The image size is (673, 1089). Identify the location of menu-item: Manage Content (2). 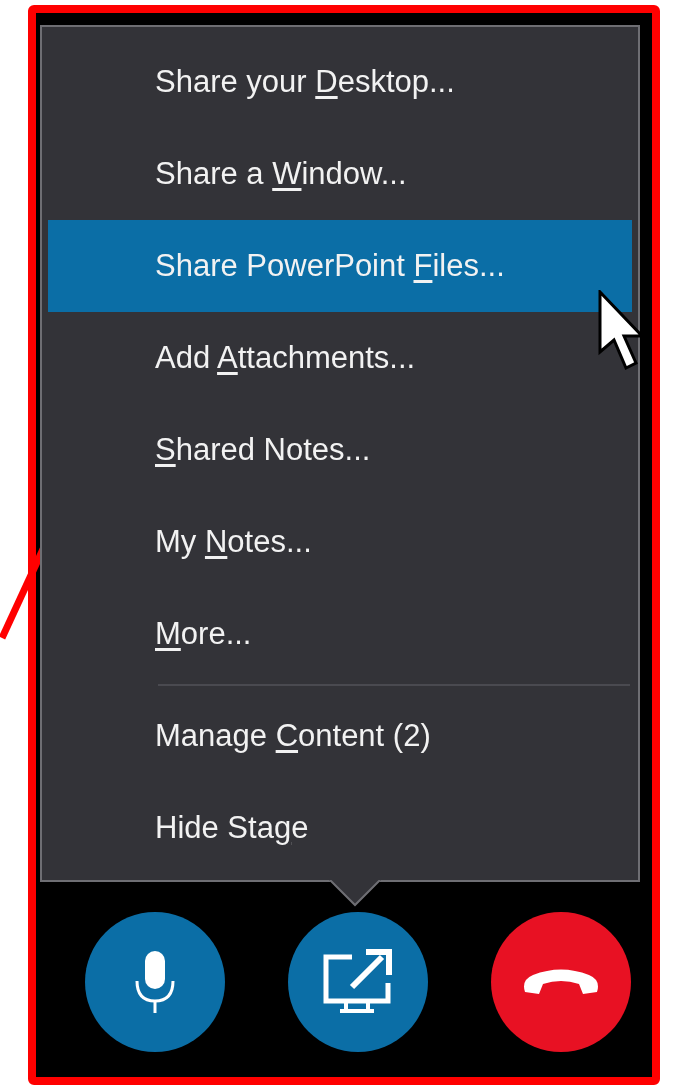
(340, 736).